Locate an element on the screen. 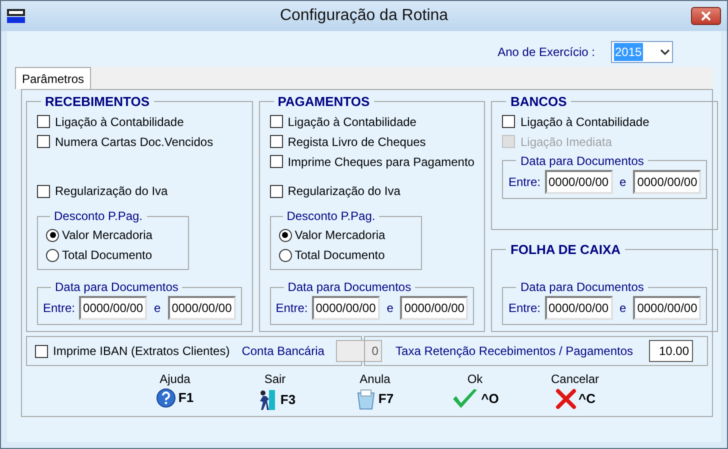 Image resolution: width=728 pixels, height=449 pixels. toolbar-button: Anula F7 is located at coordinates (375, 391).